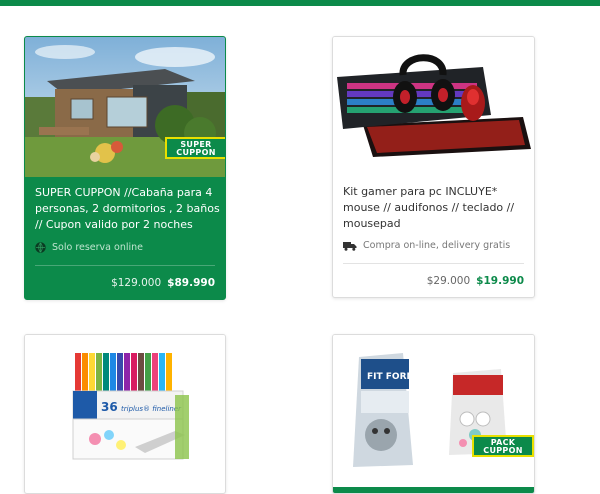 Image resolution: width=600 pixels, height=494 pixels. I want to click on price-row: $129.000 $89.990, so click(163, 283).